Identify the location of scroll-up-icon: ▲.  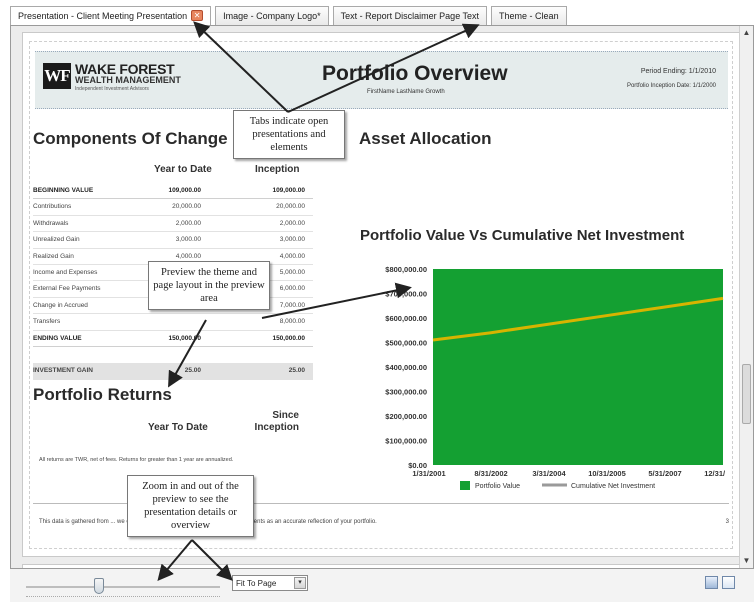
(746, 32).